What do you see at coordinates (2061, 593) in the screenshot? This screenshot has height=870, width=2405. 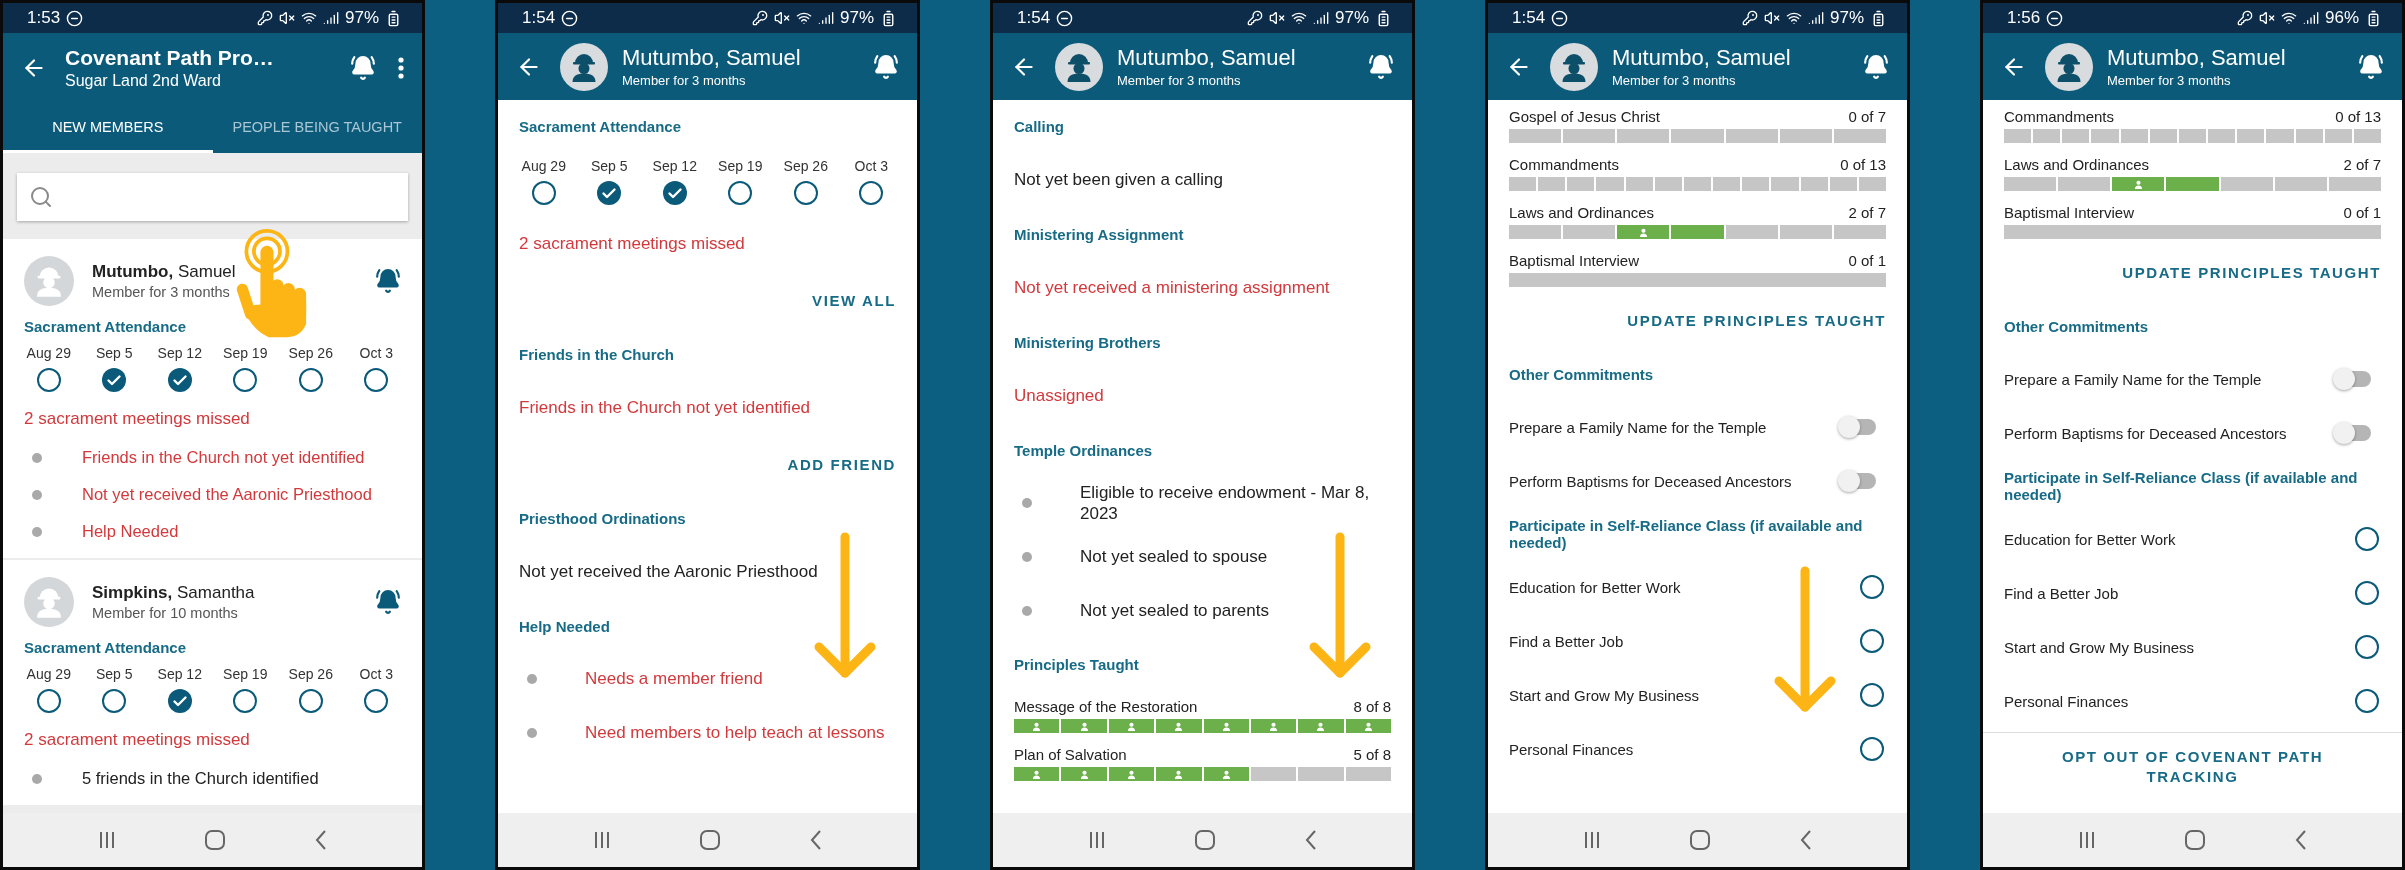 I see `class-option-label: Find a Better Job` at bounding box center [2061, 593].